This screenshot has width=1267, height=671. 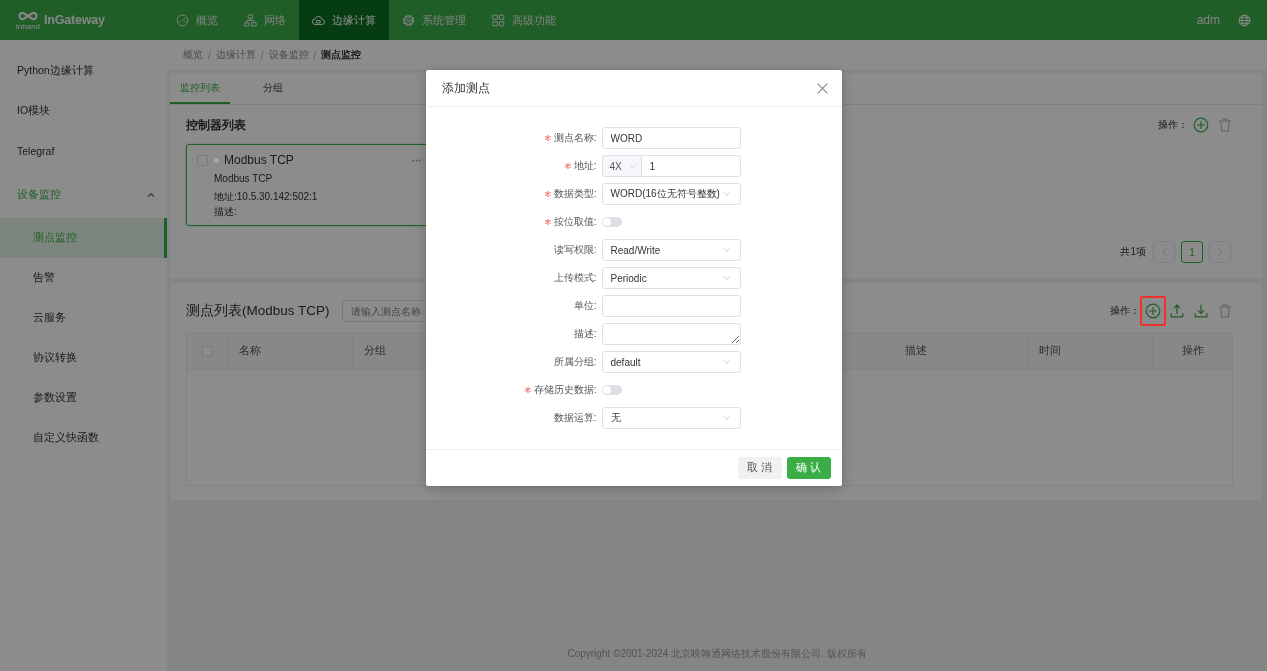 I want to click on sidebar-subitem: 参数设置, so click(x=83, y=398).